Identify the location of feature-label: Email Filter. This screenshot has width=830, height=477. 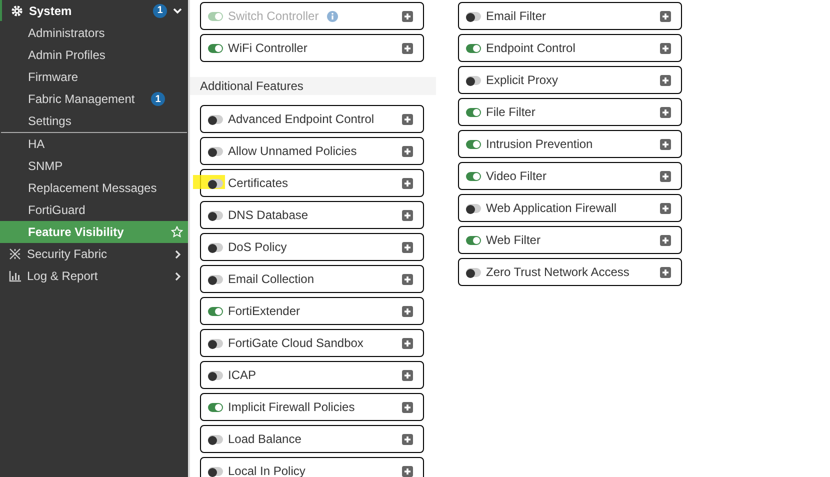
(516, 16).